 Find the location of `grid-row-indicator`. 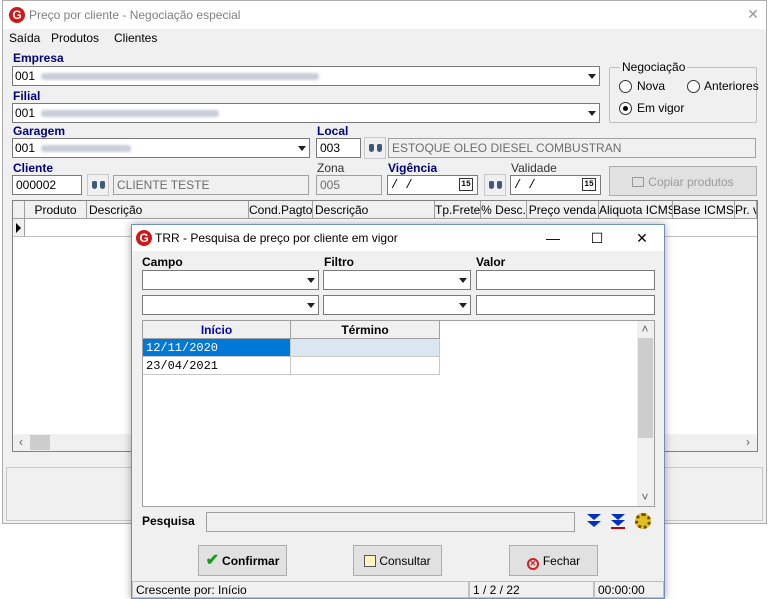

grid-row-indicator is located at coordinates (19, 228).